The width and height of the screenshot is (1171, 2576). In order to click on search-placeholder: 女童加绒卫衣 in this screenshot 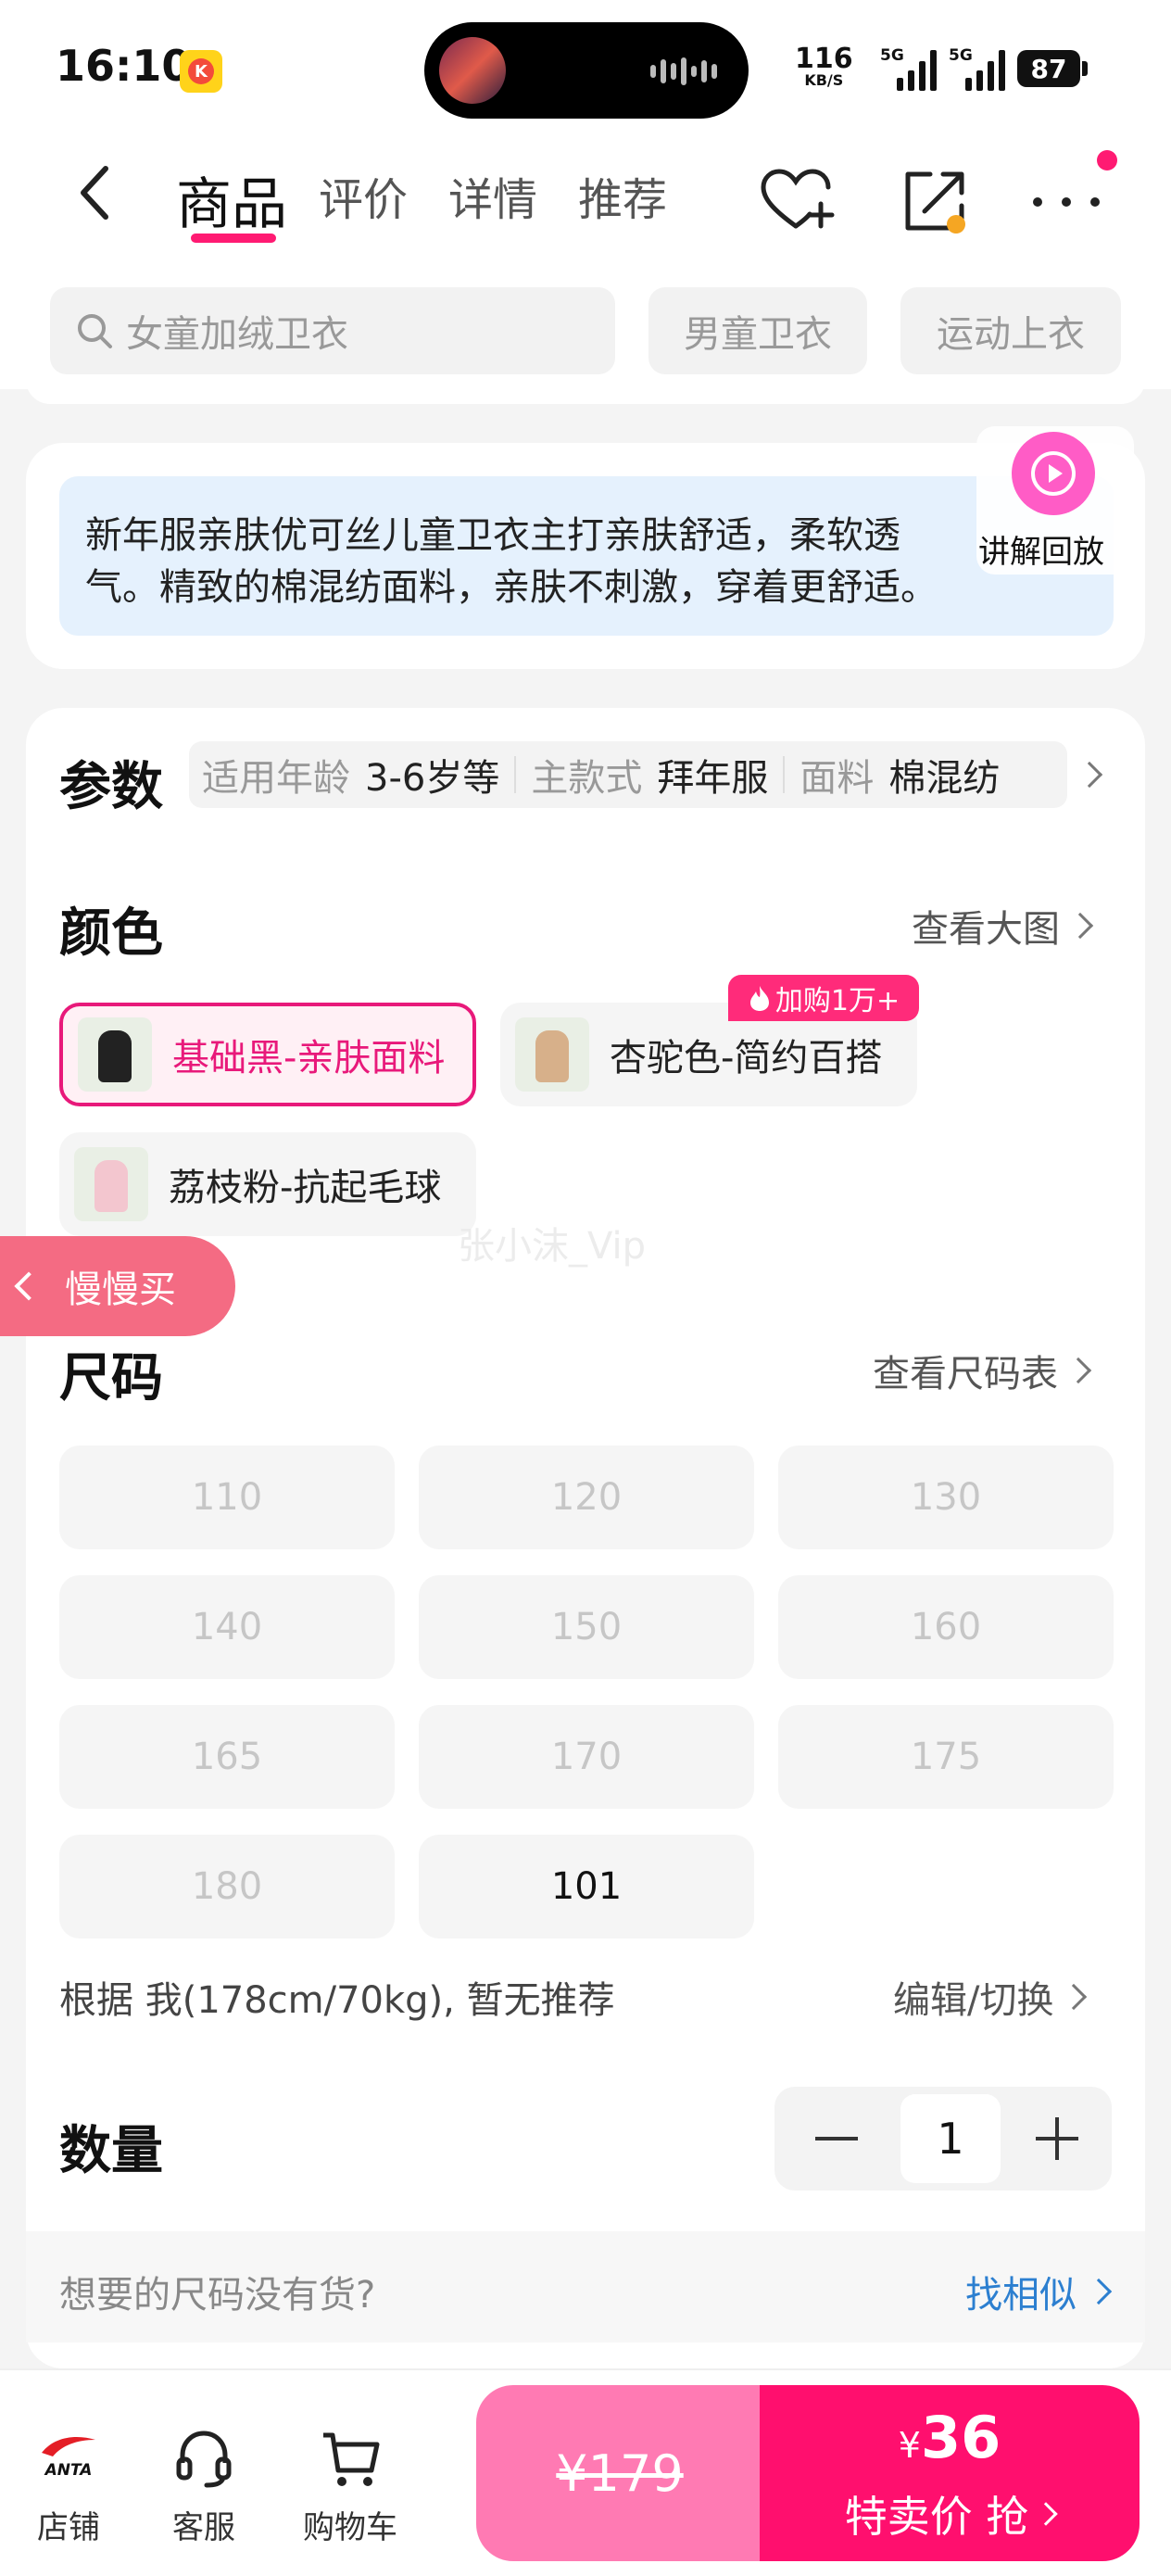, I will do `click(237, 335)`.